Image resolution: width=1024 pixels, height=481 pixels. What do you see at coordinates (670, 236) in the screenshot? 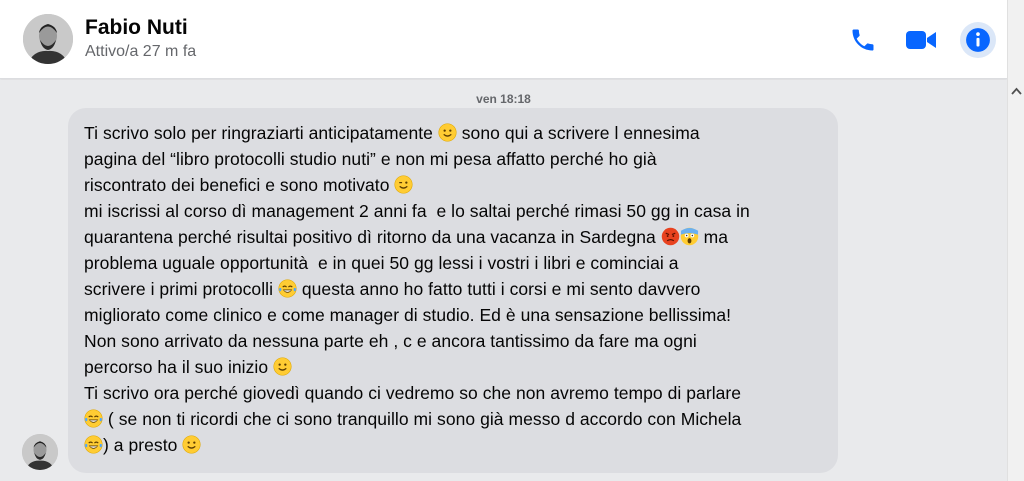
I see `angry-face-icon` at bounding box center [670, 236].